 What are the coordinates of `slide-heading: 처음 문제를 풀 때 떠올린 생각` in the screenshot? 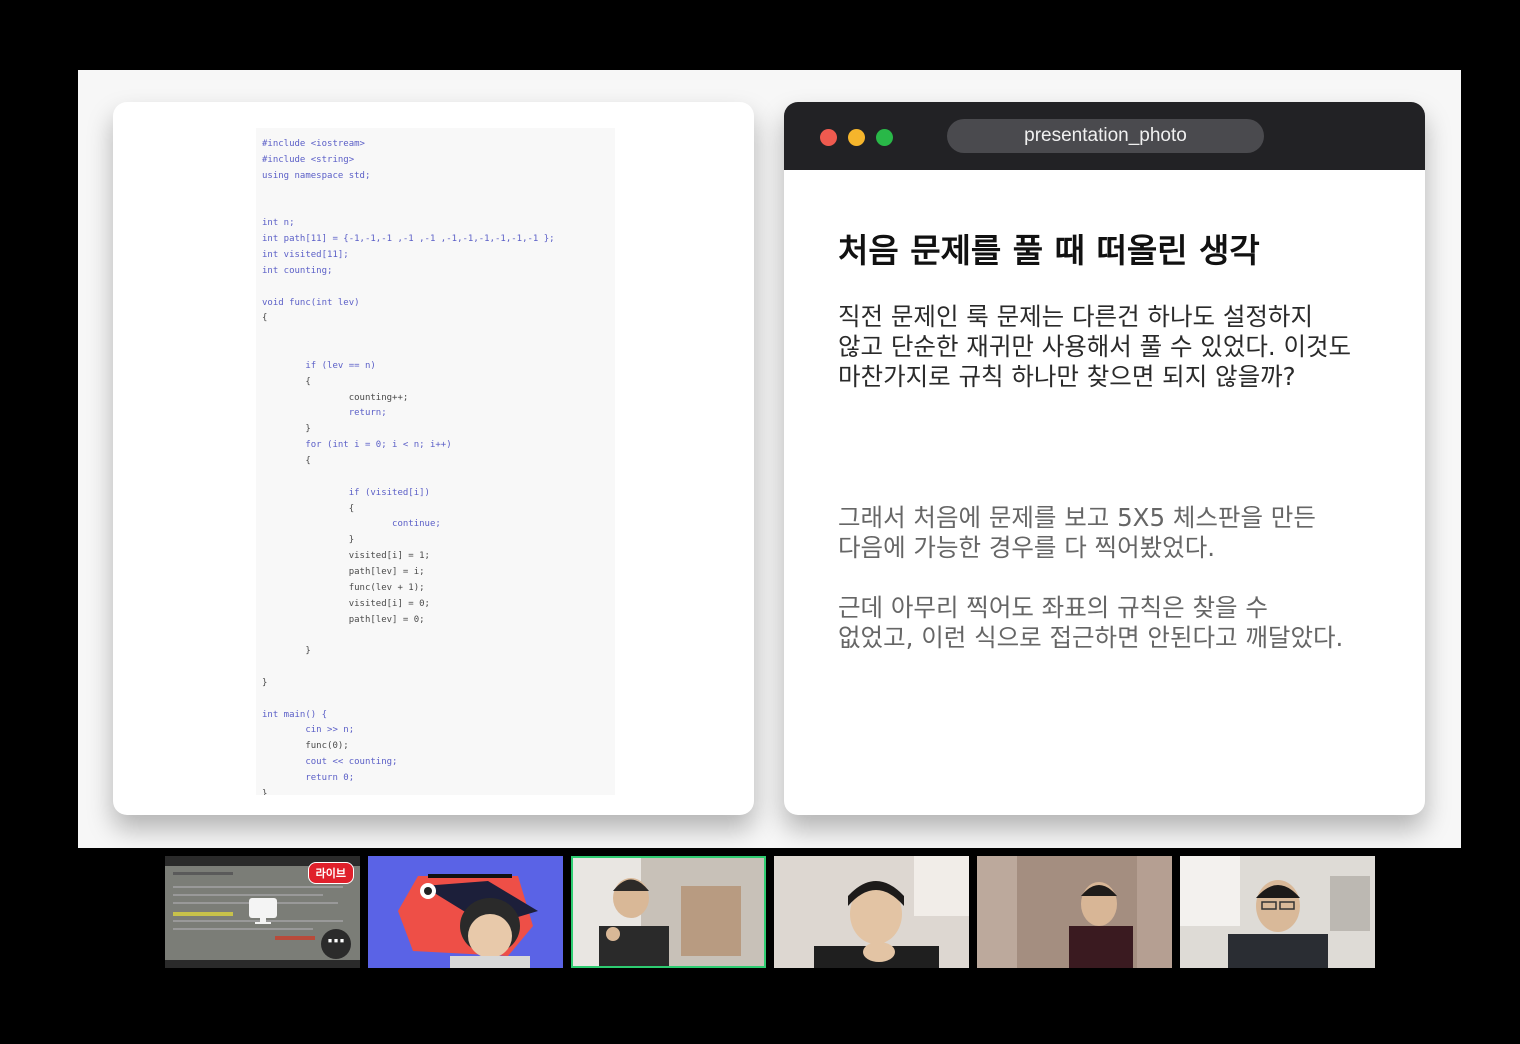 It's located at (1049, 250).